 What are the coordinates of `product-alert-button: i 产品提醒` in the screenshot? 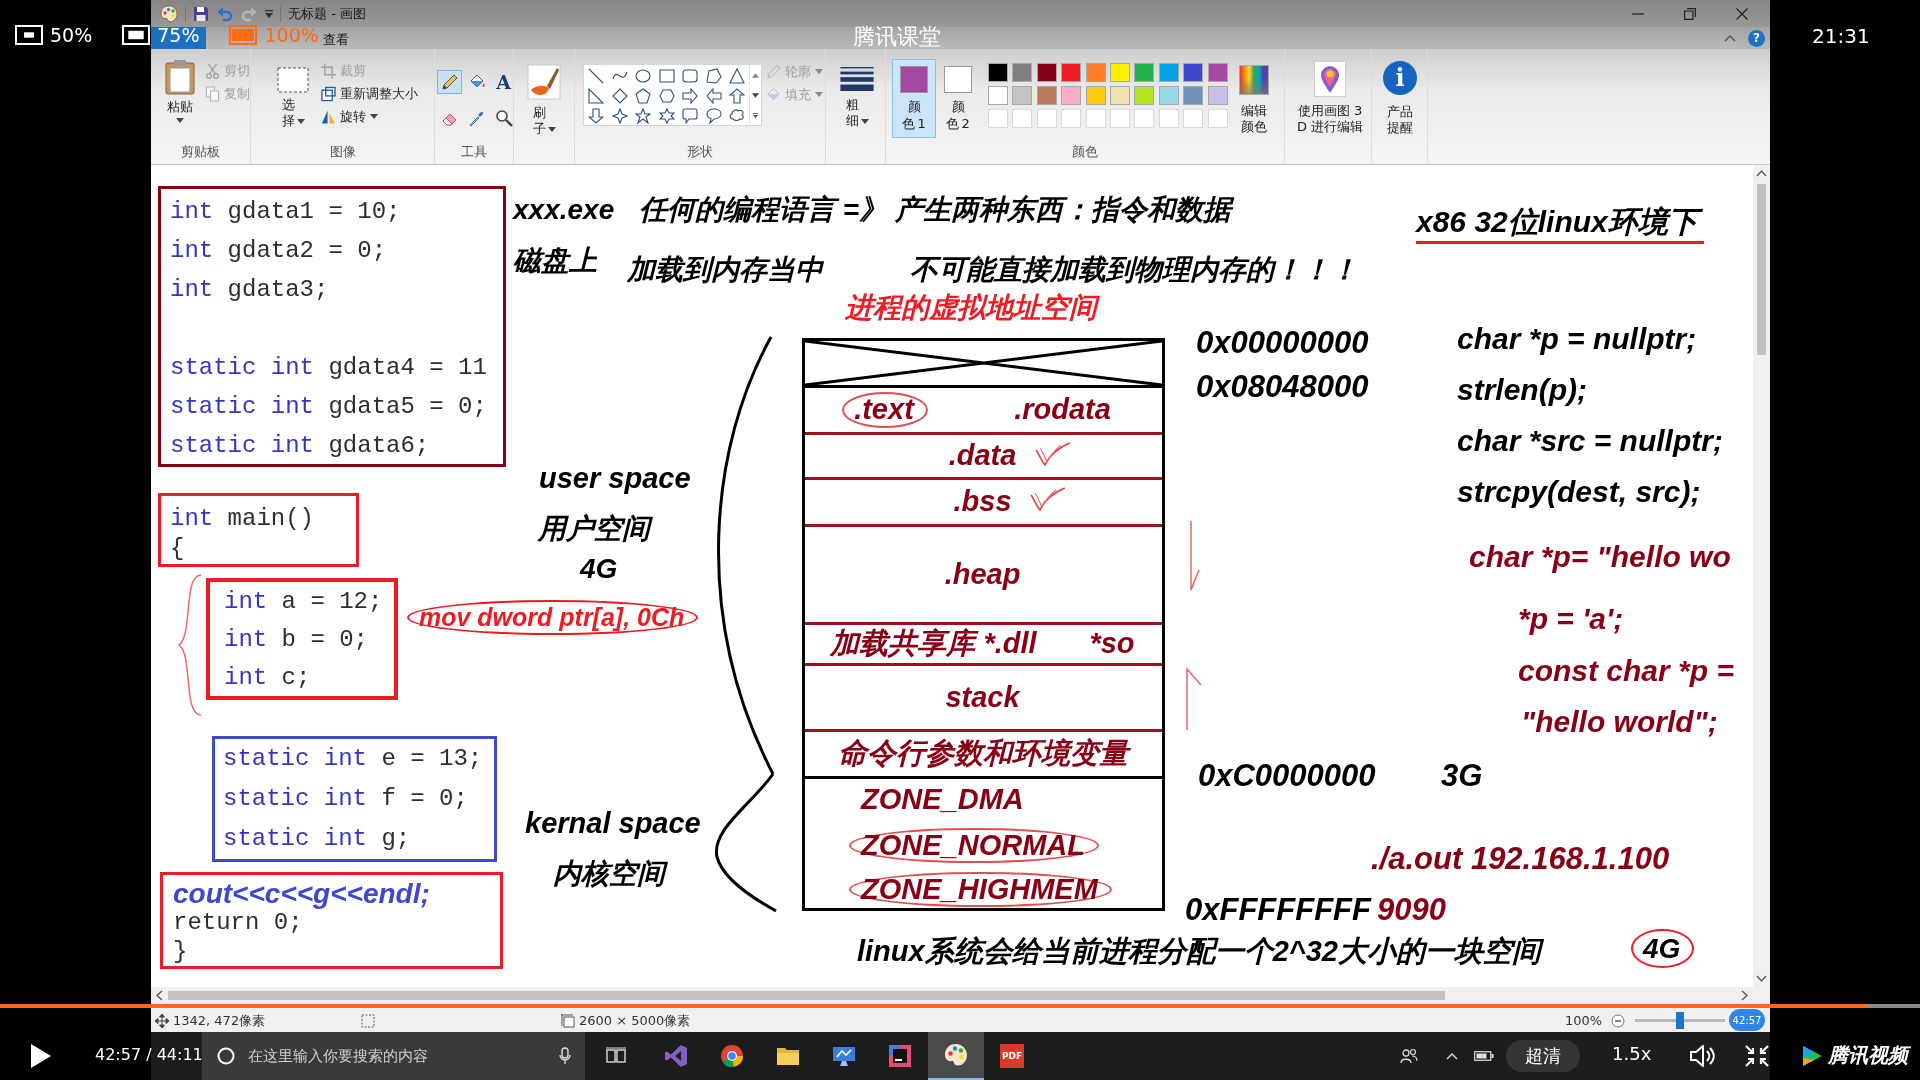 It's located at (1400, 101).